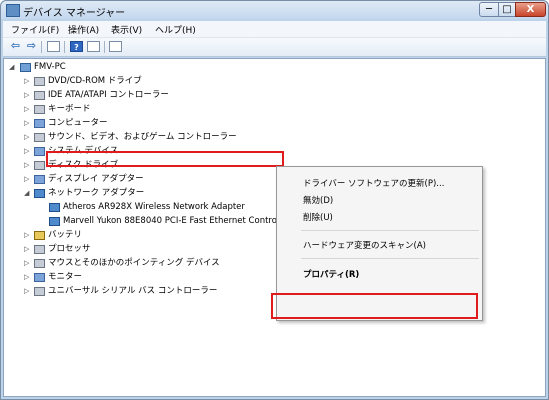  I want to click on back-icon: ⇦, so click(15, 46).